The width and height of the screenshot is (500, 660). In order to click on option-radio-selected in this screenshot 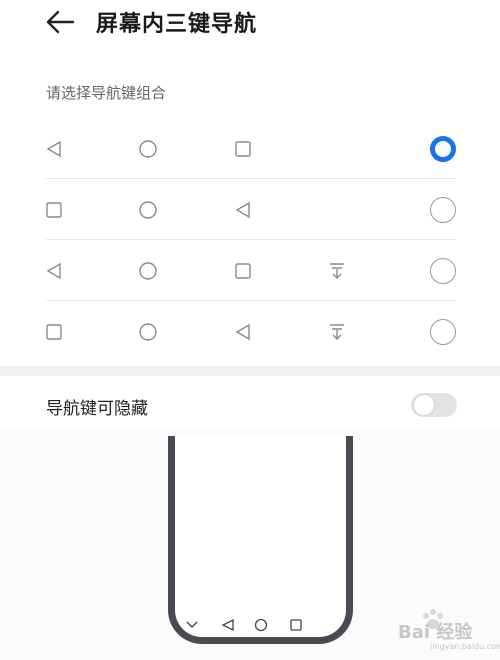, I will do `click(443, 148)`.